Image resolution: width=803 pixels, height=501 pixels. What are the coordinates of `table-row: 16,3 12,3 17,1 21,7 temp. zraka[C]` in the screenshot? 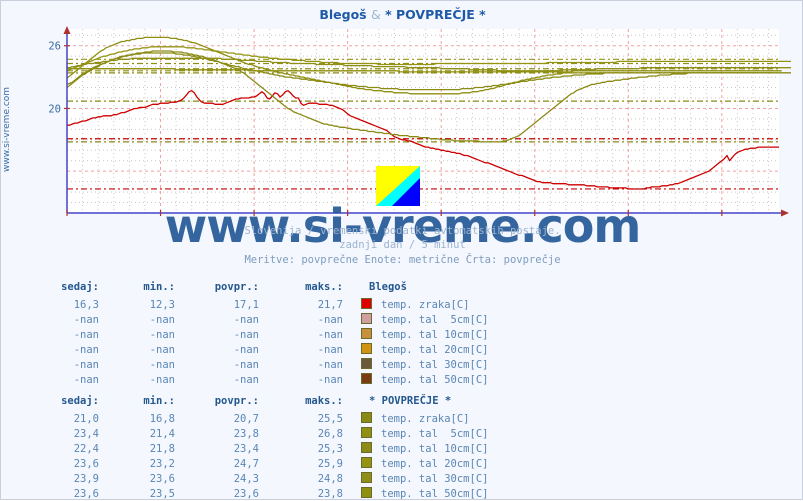 It's located at (255, 304).